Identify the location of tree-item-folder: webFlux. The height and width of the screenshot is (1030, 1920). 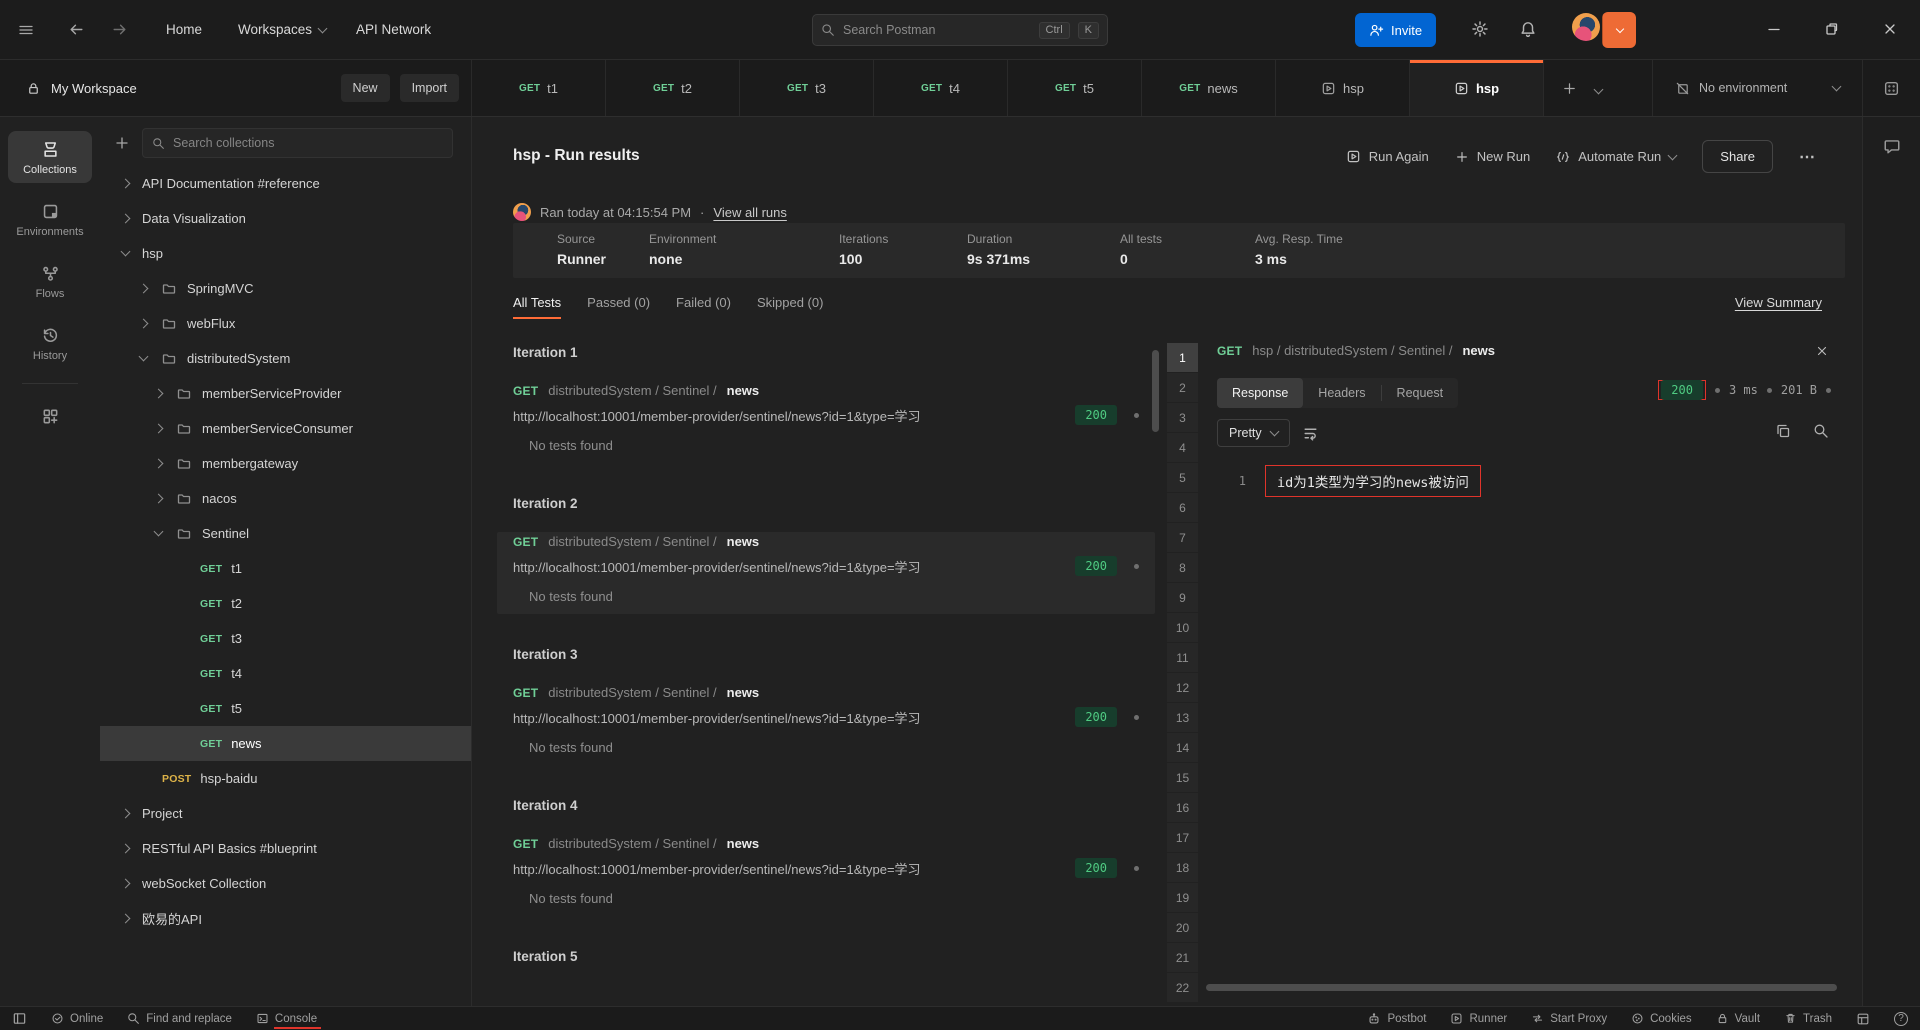
(285, 323).